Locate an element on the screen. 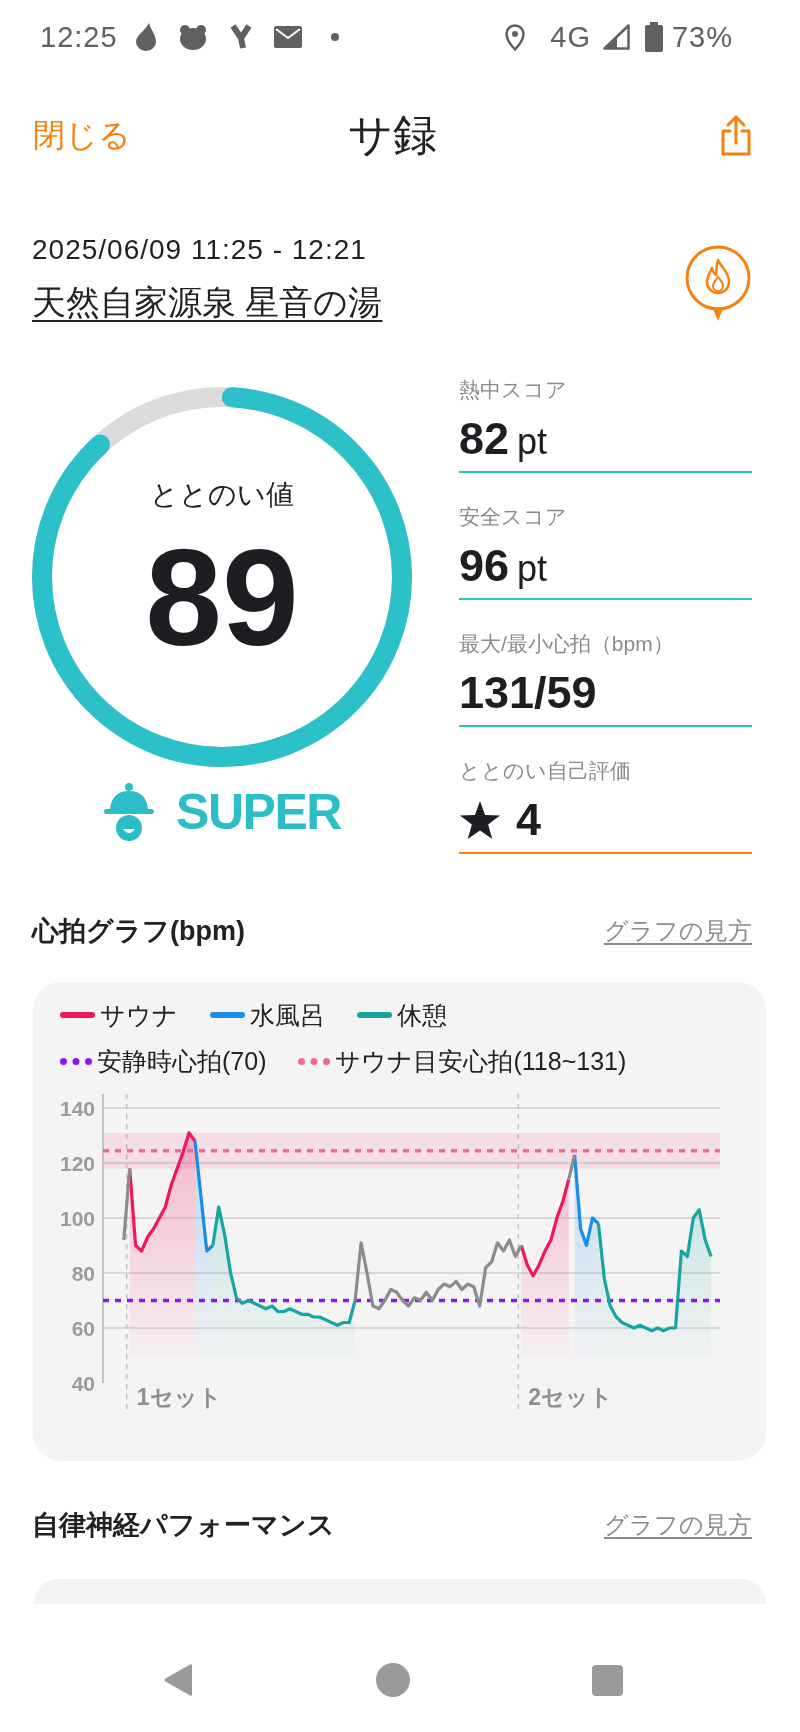 The width and height of the screenshot is (800, 1732). bear-face-icon is located at coordinates (192, 37).